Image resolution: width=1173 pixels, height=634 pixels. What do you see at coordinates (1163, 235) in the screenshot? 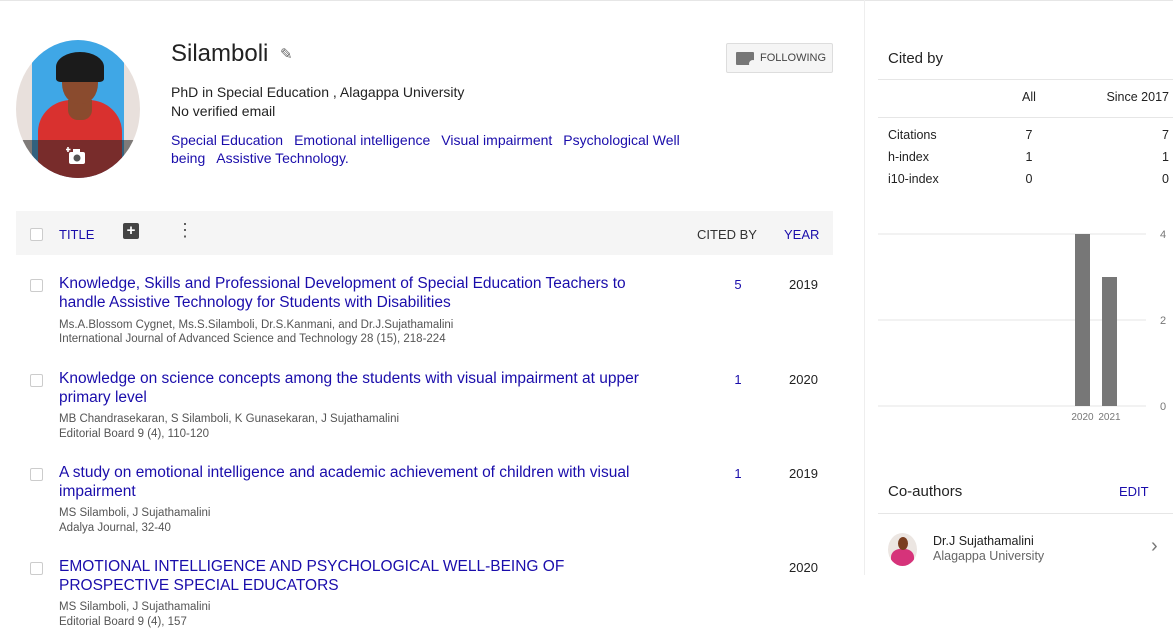
I see `chart-y-tick-label: 4` at bounding box center [1163, 235].